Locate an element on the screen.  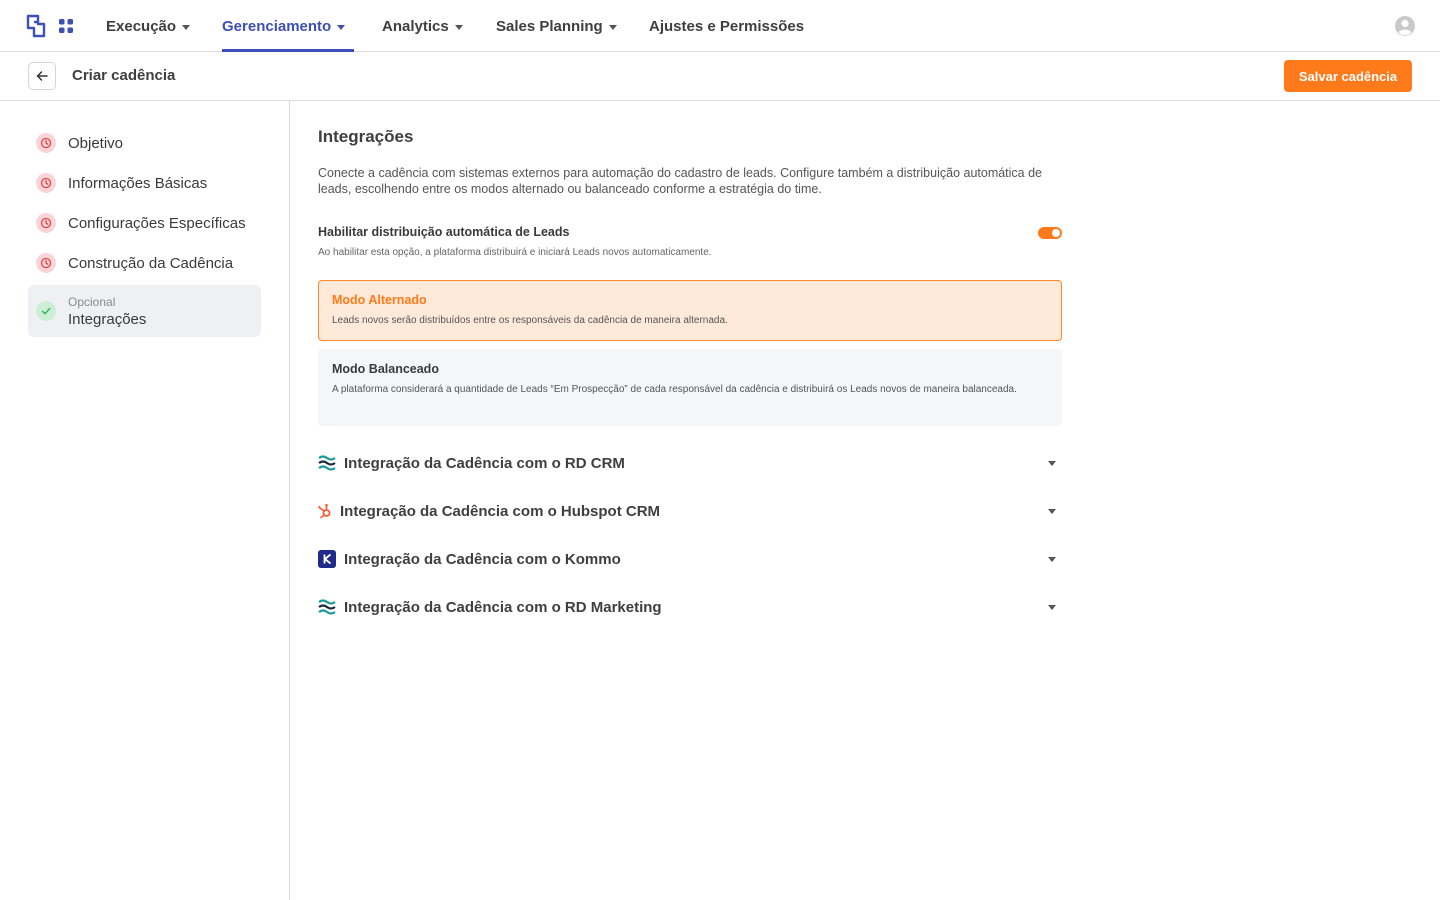
step-label: Integrações is located at coordinates (107, 319).